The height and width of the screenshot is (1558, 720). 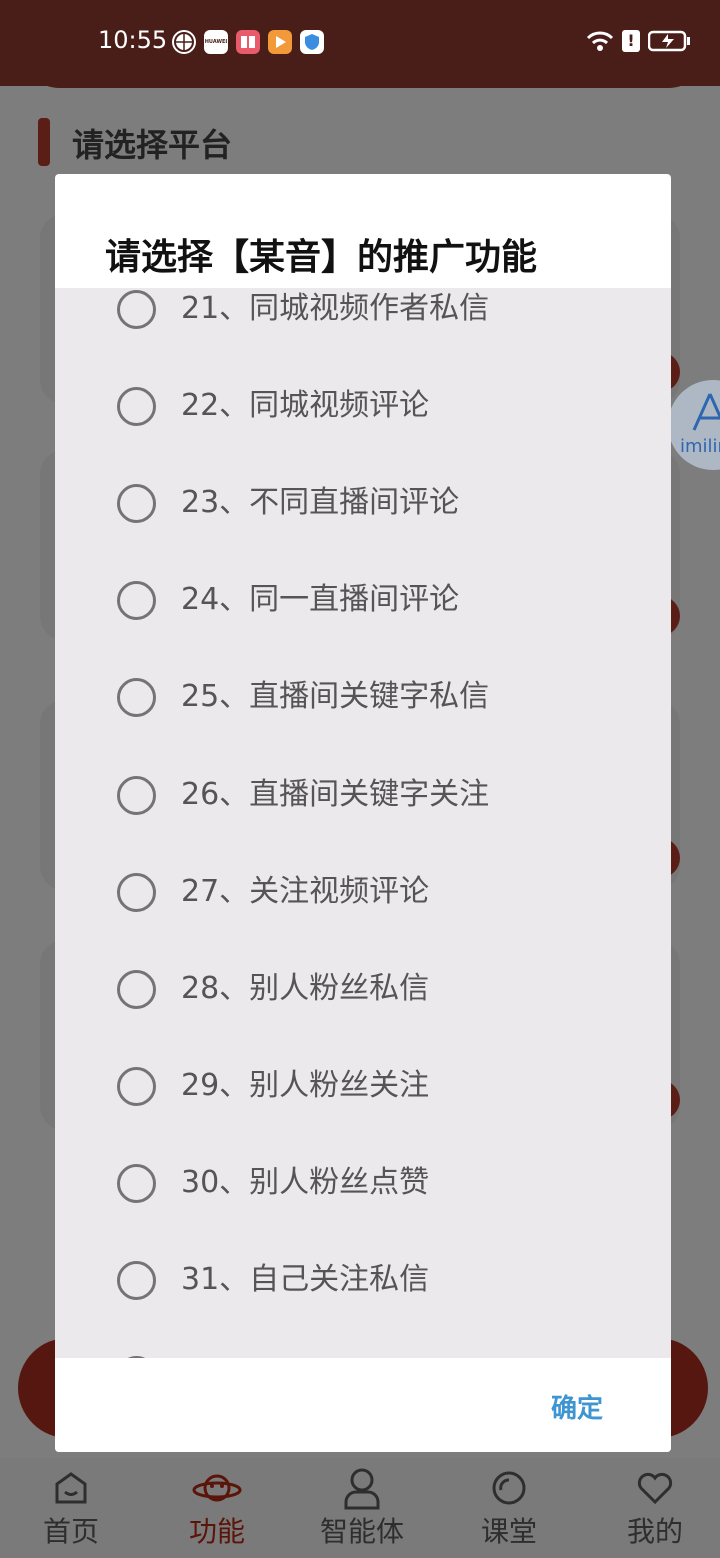 I want to click on tab-home: 首页, so click(x=71, y=1508).